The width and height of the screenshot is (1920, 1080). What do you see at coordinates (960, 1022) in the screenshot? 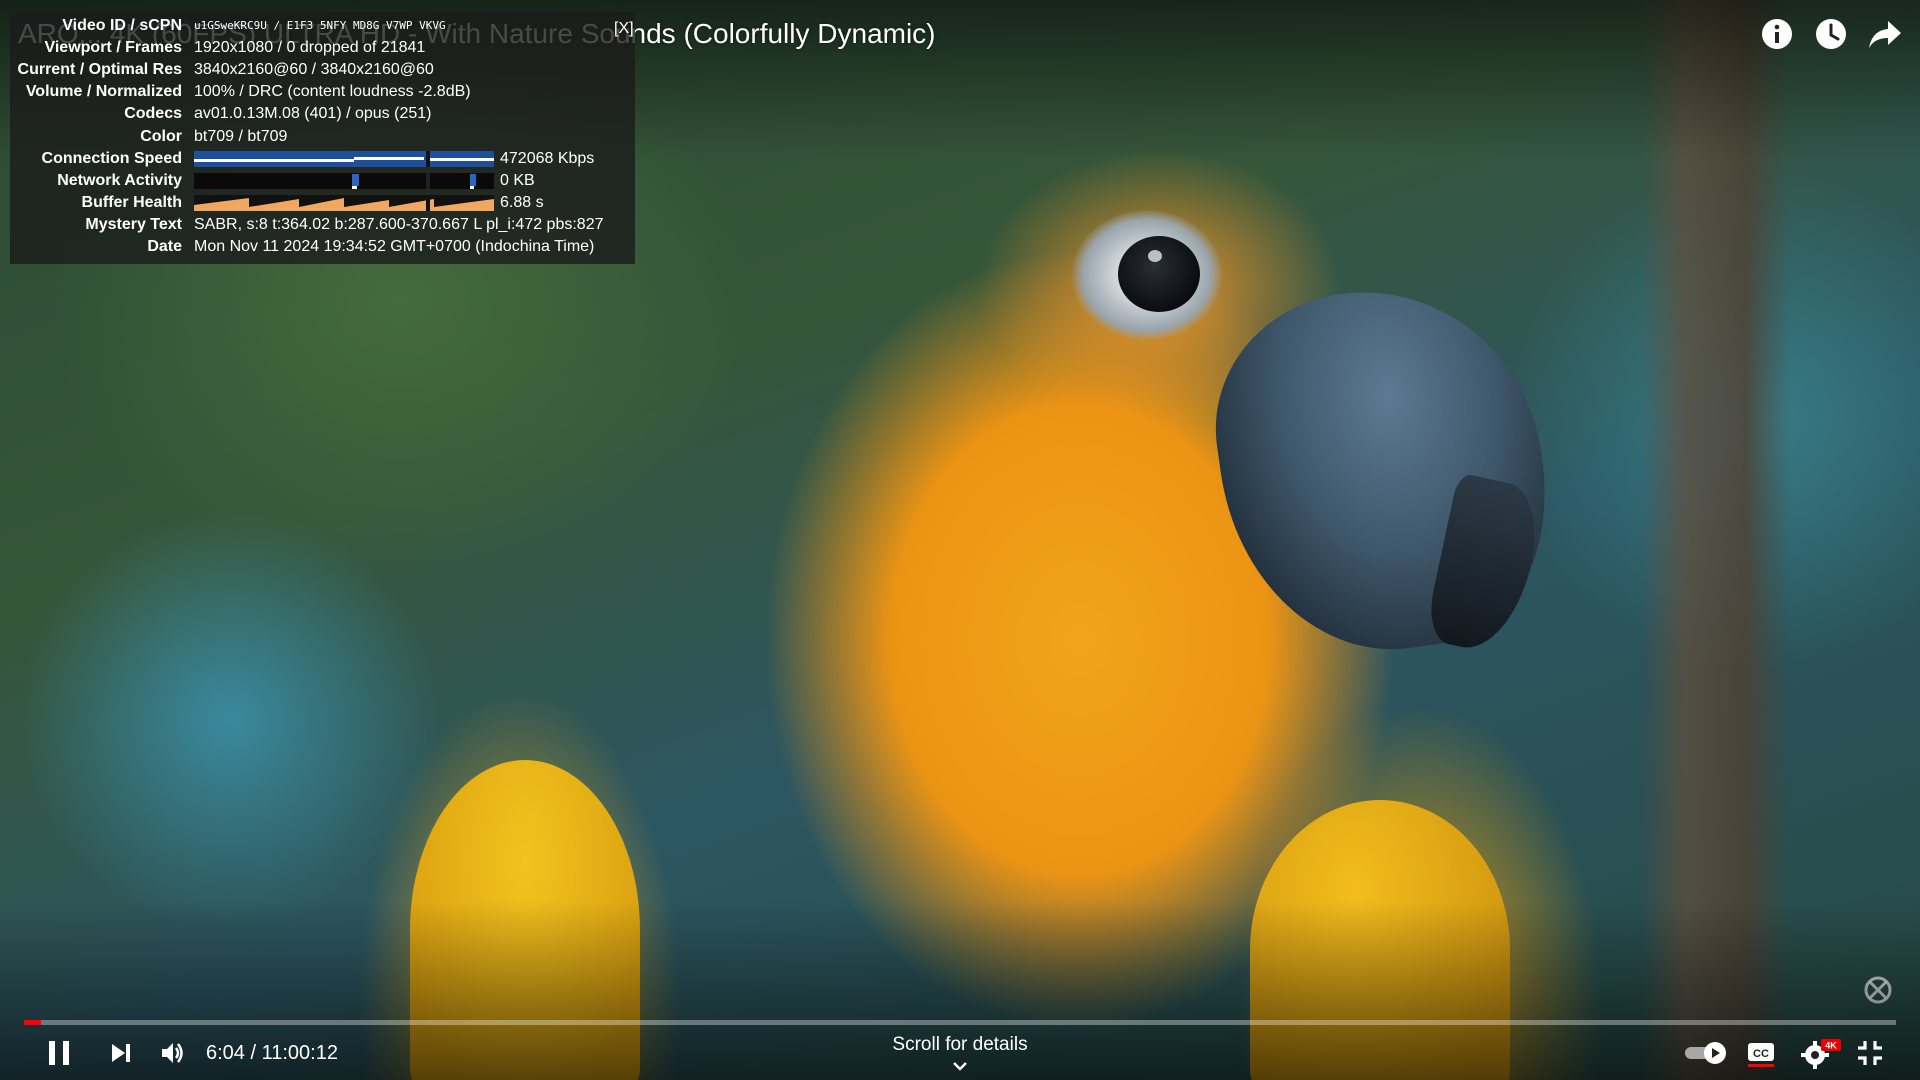
I see `progress-bar` at bounding box center [960, 1022].